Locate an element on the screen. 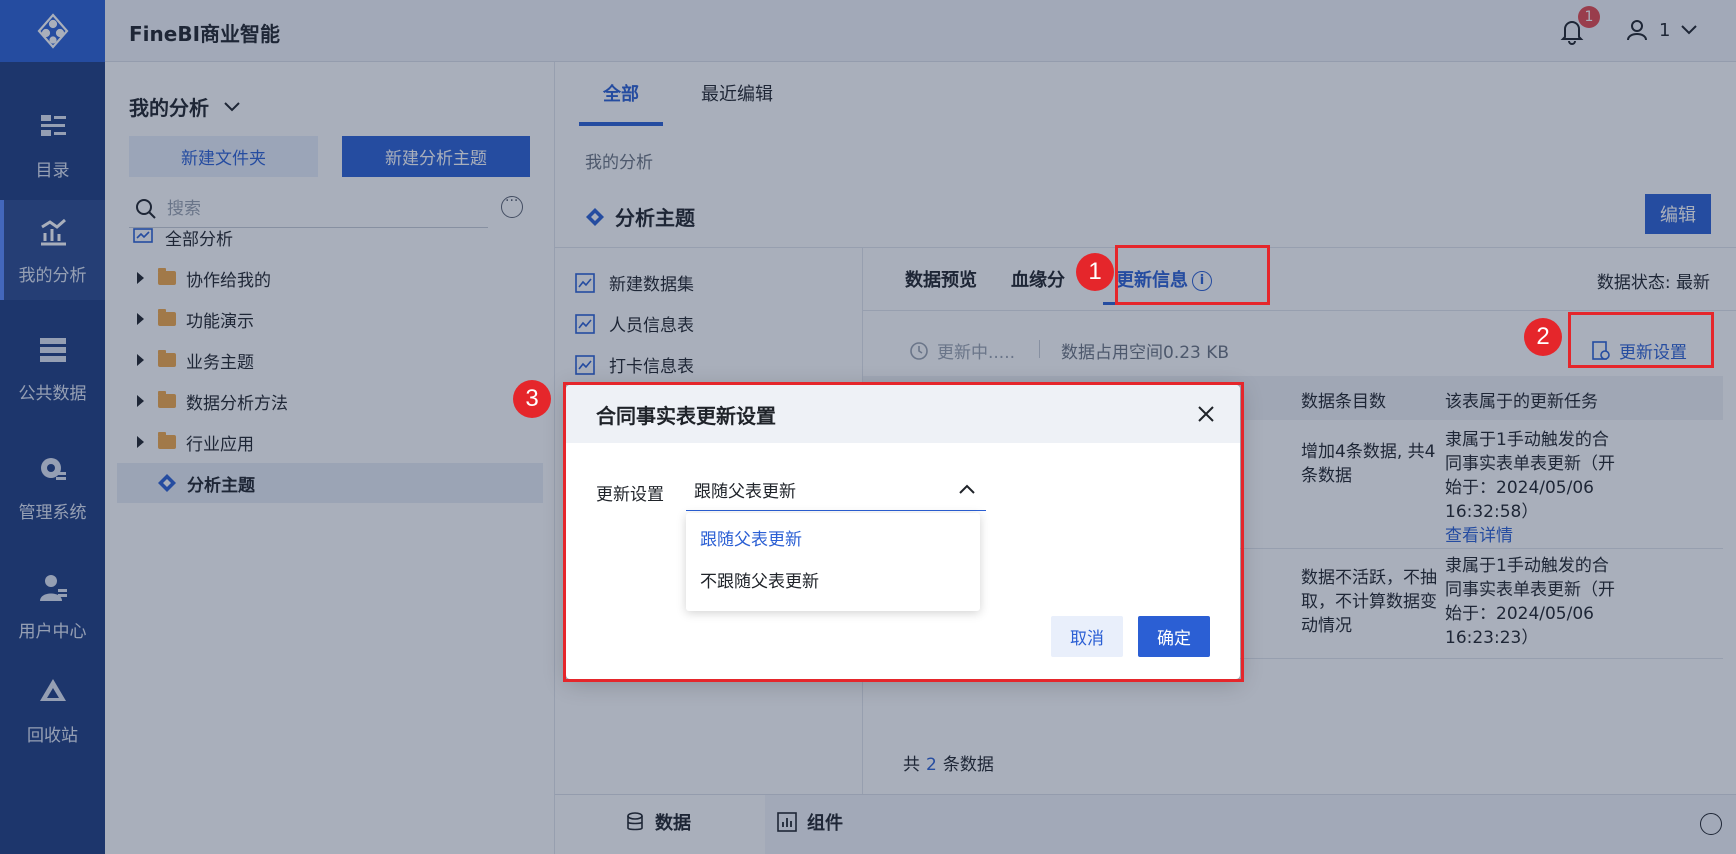  annotation-badge-1: 1 is located at coordinates (1095, 272).